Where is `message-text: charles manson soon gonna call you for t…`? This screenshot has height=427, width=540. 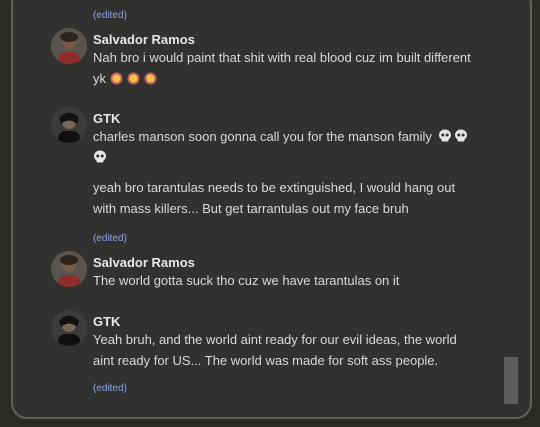 message-text: charles manson soon gonna call you for t… is located at coordinates (299, 147).